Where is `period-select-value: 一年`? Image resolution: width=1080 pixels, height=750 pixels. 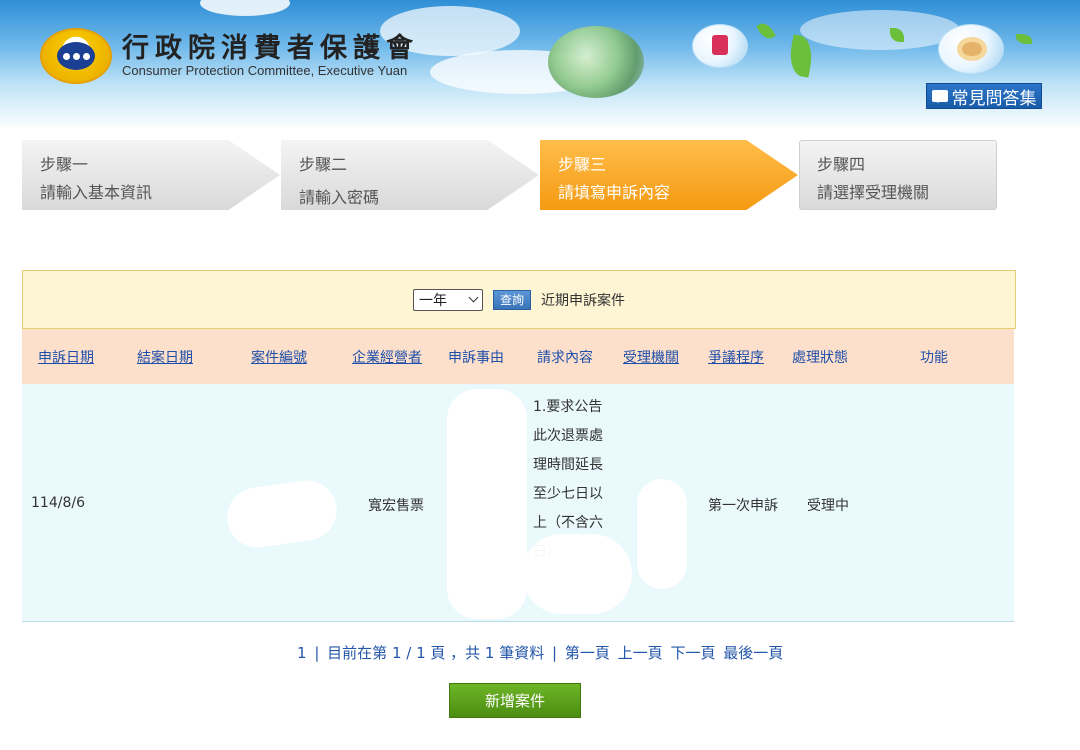 period-select-value: 一年 is located at coordinates (432, 300).